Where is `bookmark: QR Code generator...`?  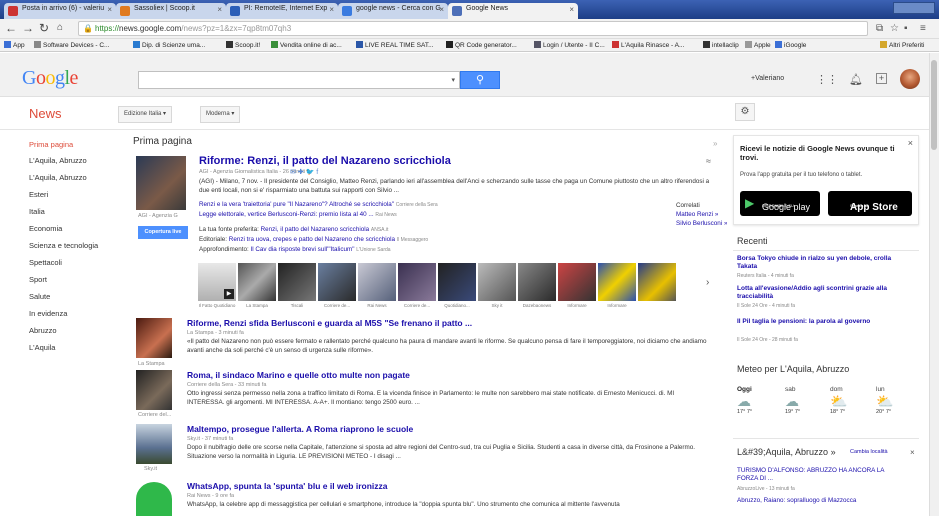 bookmark: QR Code generator... is located at coordinates (481, 45).